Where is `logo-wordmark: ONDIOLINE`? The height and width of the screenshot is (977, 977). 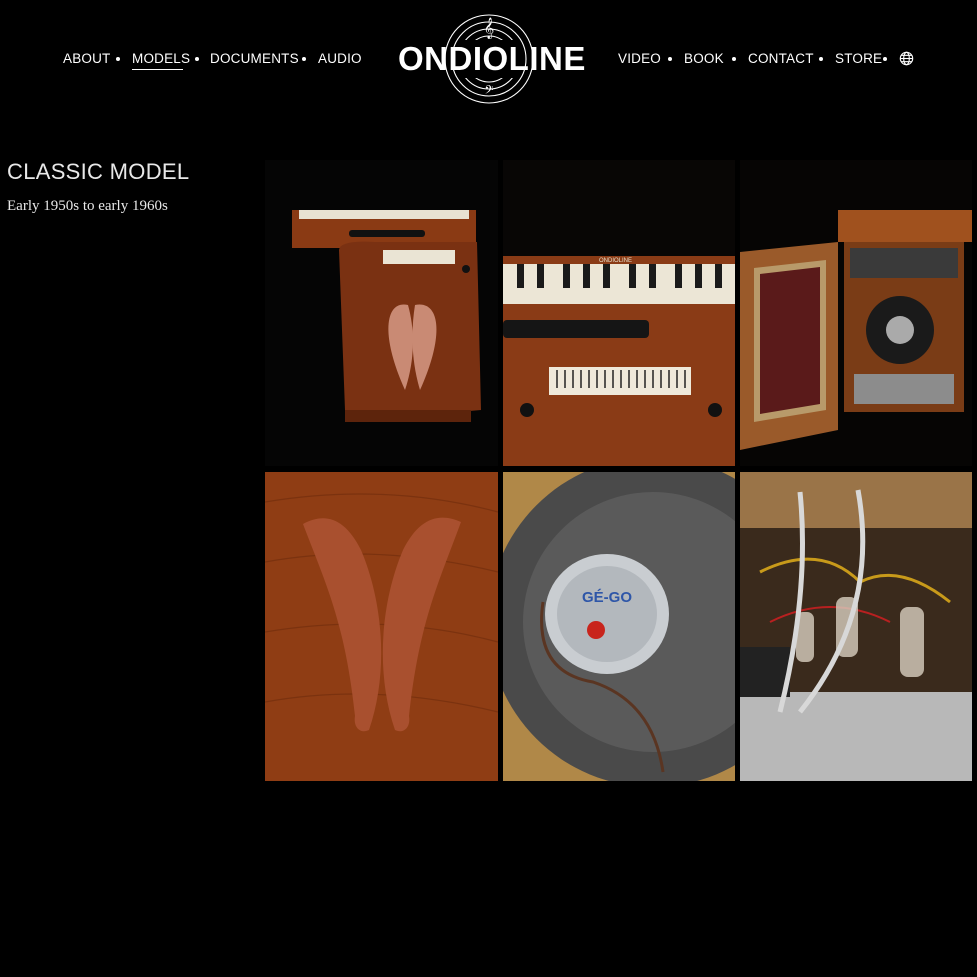
logo-wordmark: ONDIOLINE is located at coordinates (492, 58).